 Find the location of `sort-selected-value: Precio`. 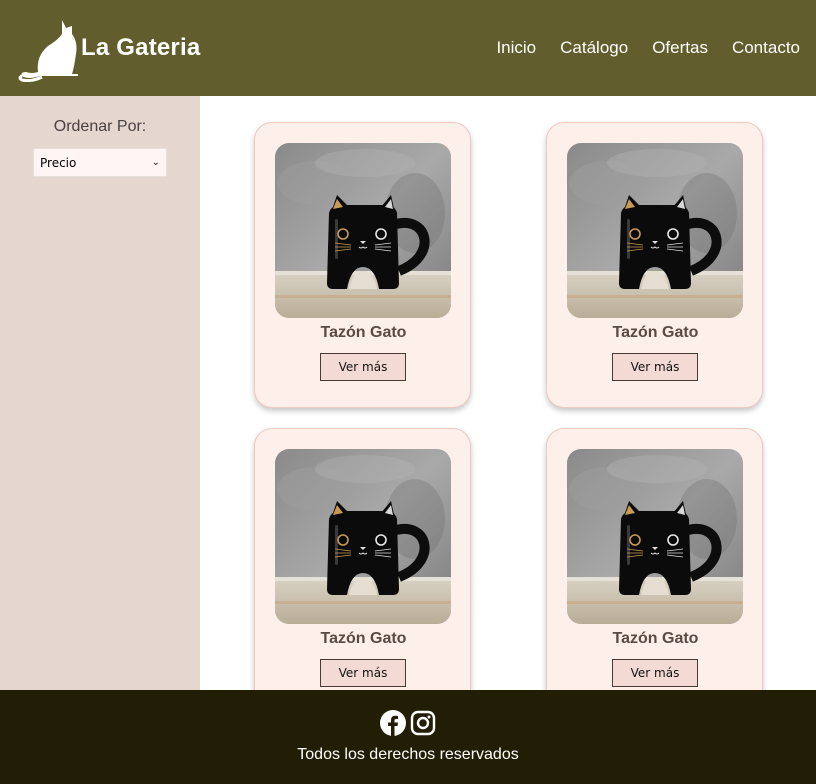

sort-selected-value: Precio is located at coordinates (58, 162).